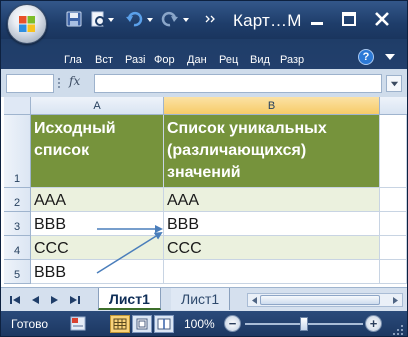 The width and height of the screenshot is (408, 337). Describe the element at coordinates (320, 300) in the screenshot. I see `scroll-thumb` at that location.